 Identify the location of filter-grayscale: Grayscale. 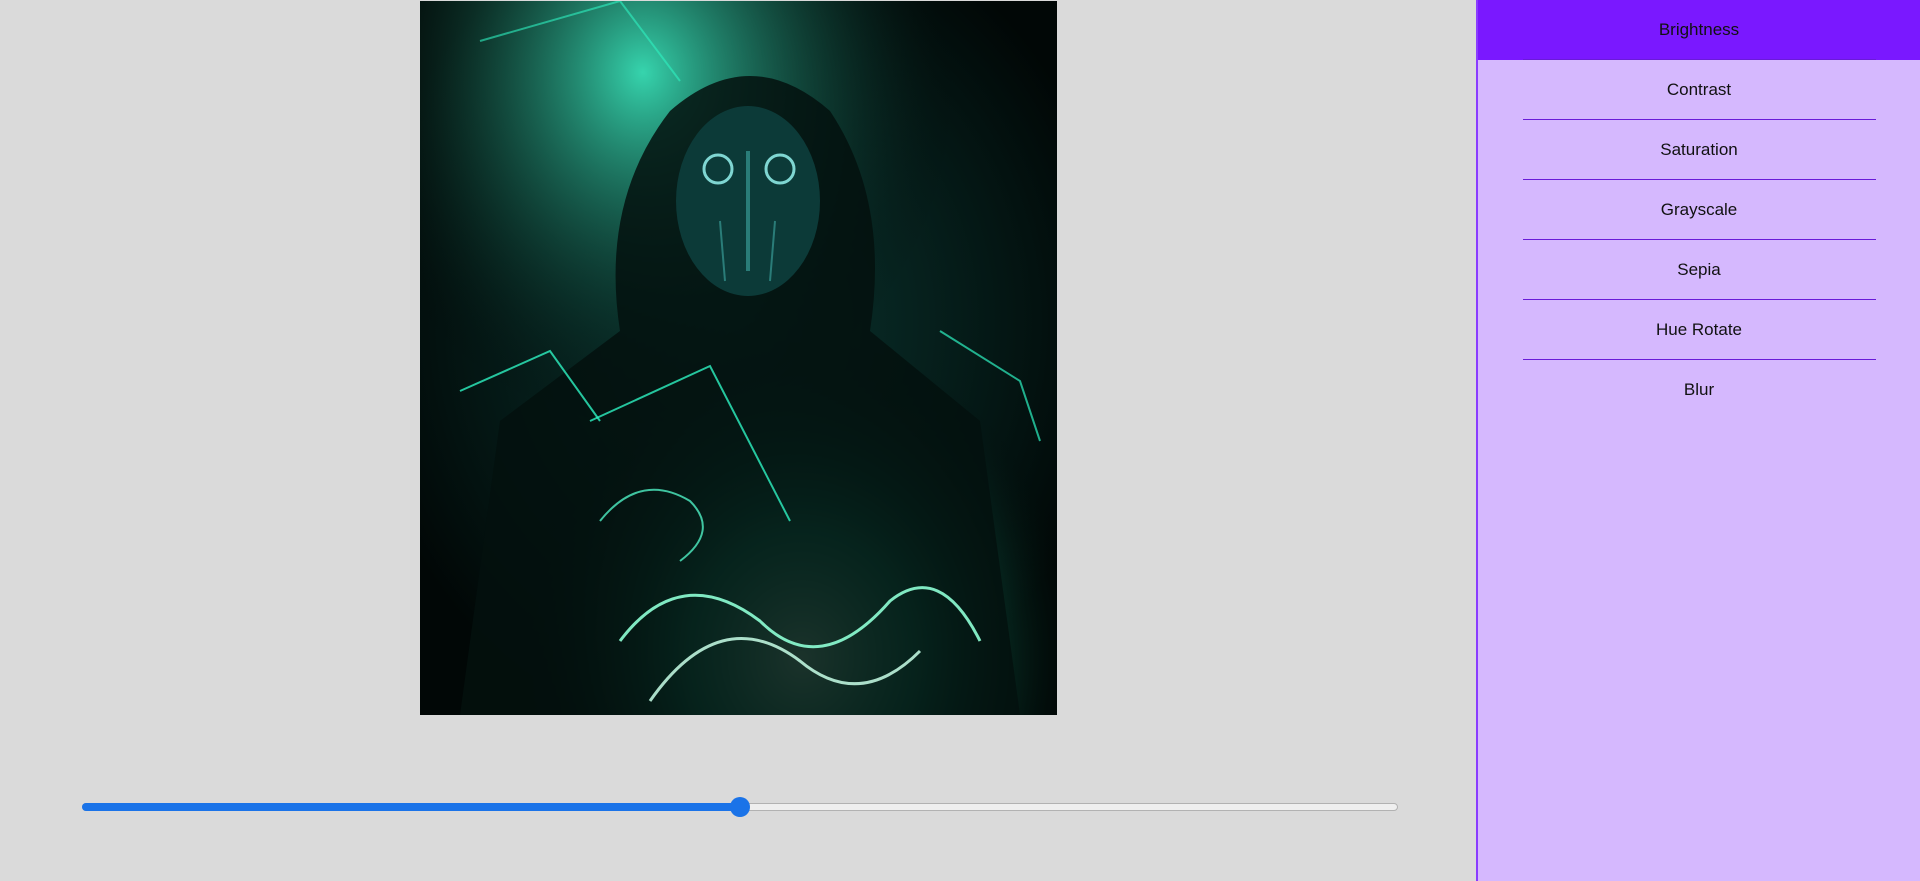
(1699, 210).